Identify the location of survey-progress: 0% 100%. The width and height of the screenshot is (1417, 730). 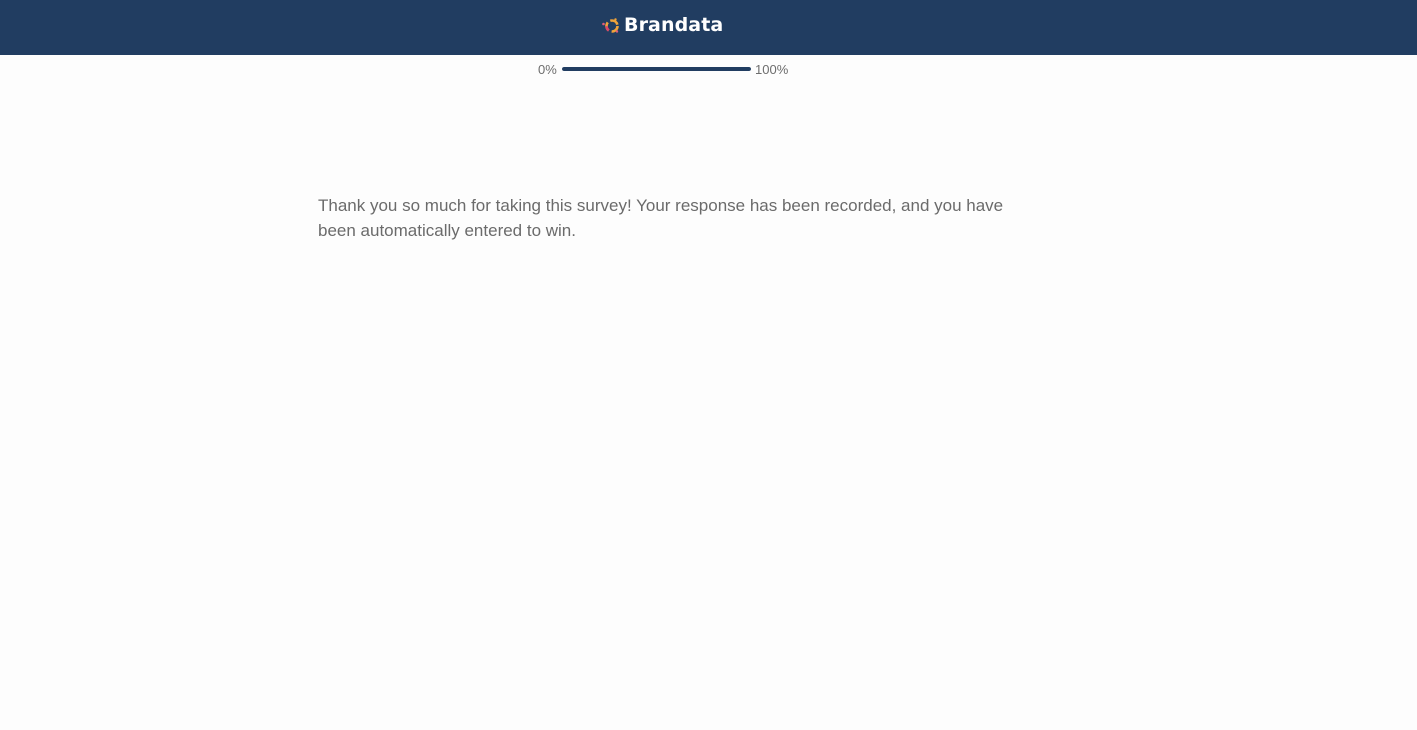
(708, 69).